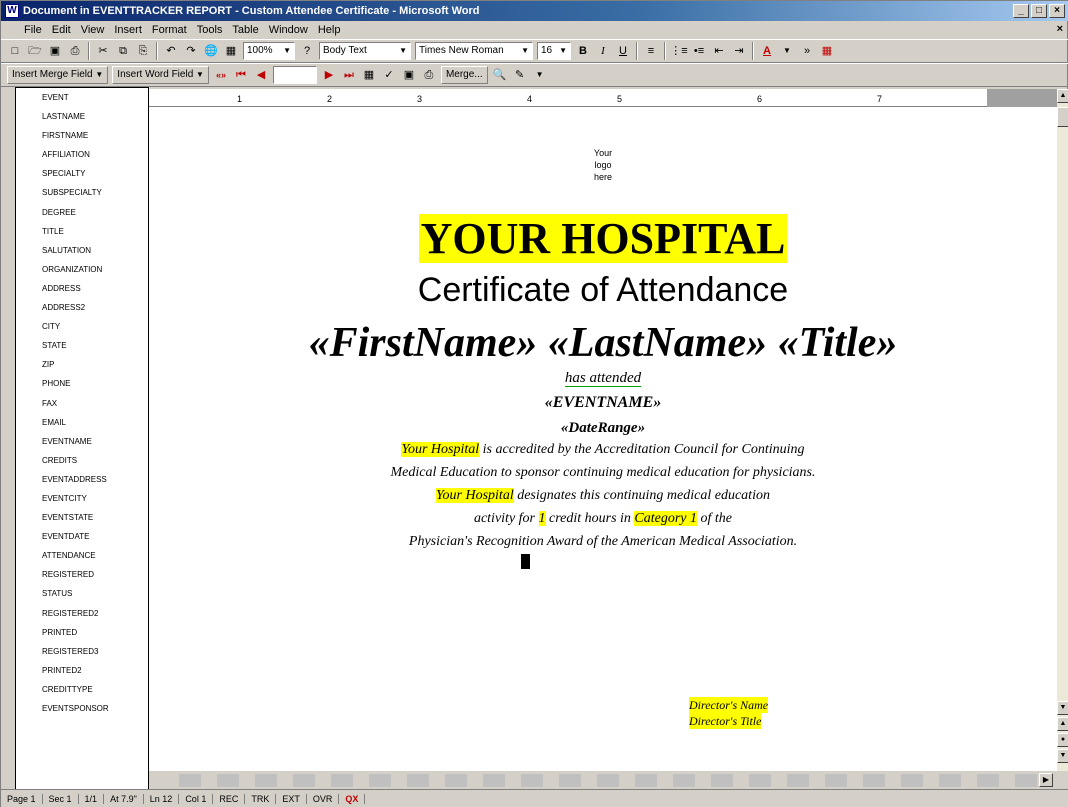 The height and width of the screenshot is (807, 1068). What do you see at coordinates (82, 689) in the screenshot?
I see `merge-field-option: CREDITTYPE` at bounding box center [82, 689].